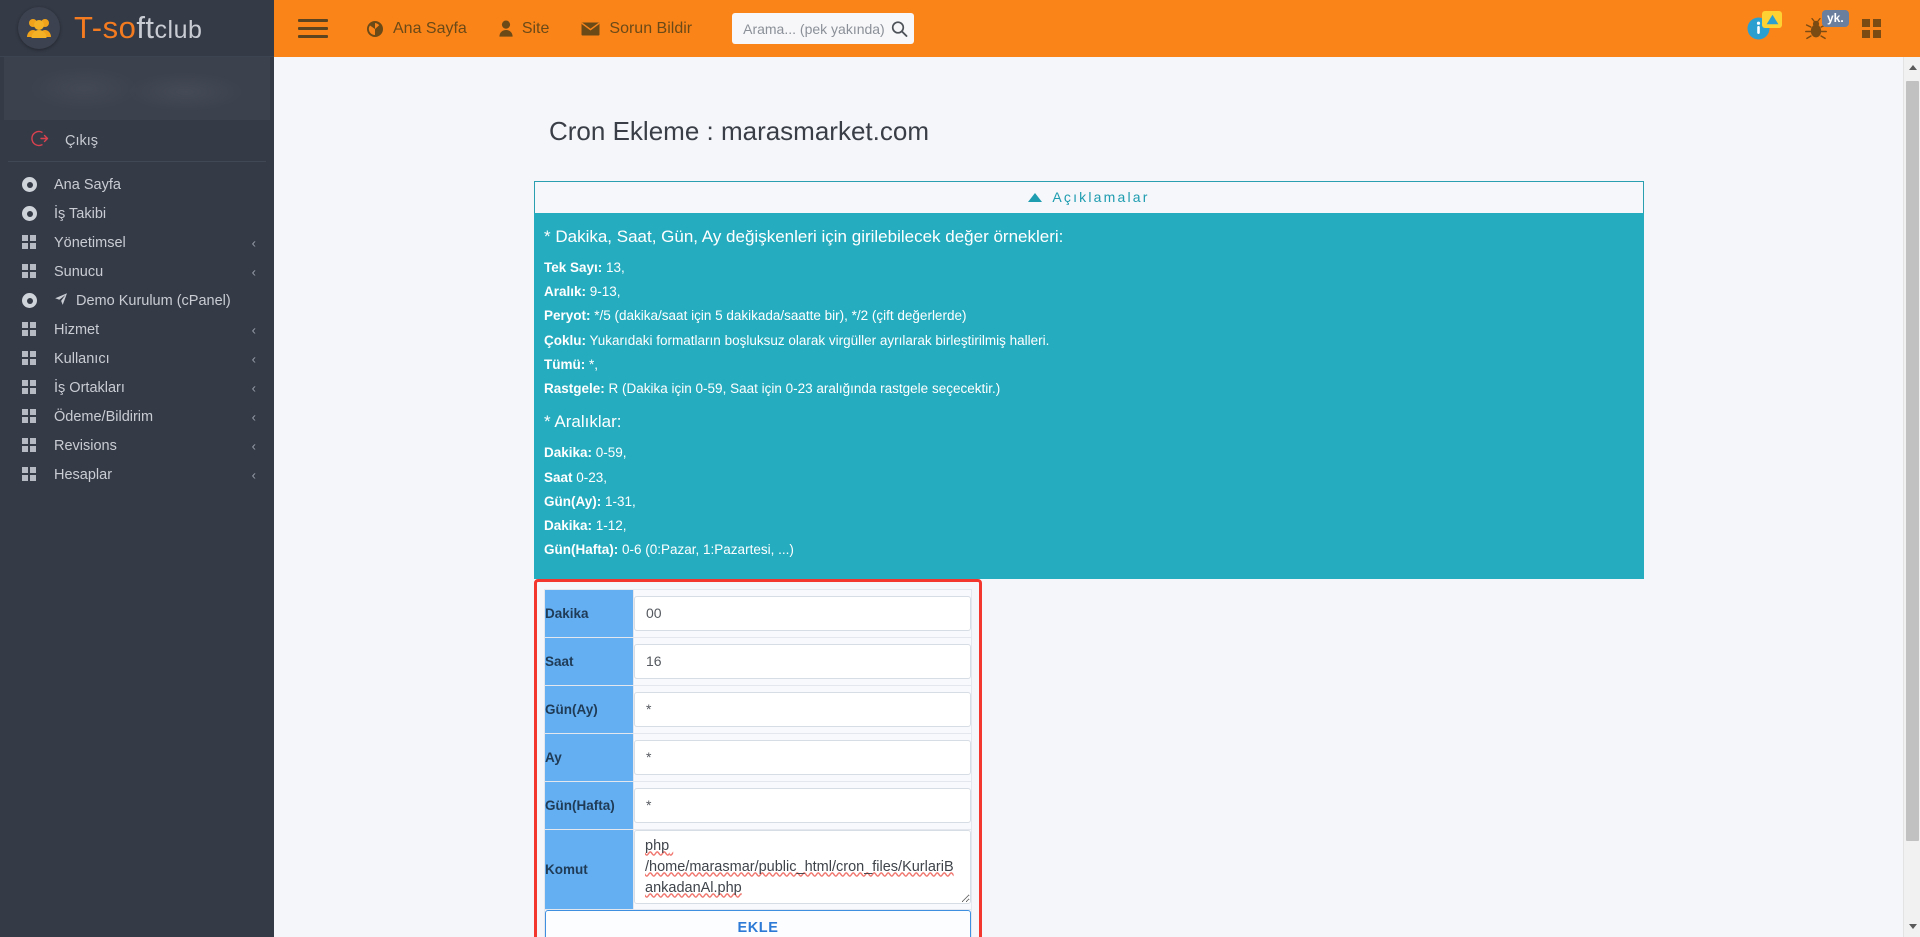 The height and width of the screenshot is (937, 1920). I want to click on gun-ay-input, so click(802, 709).